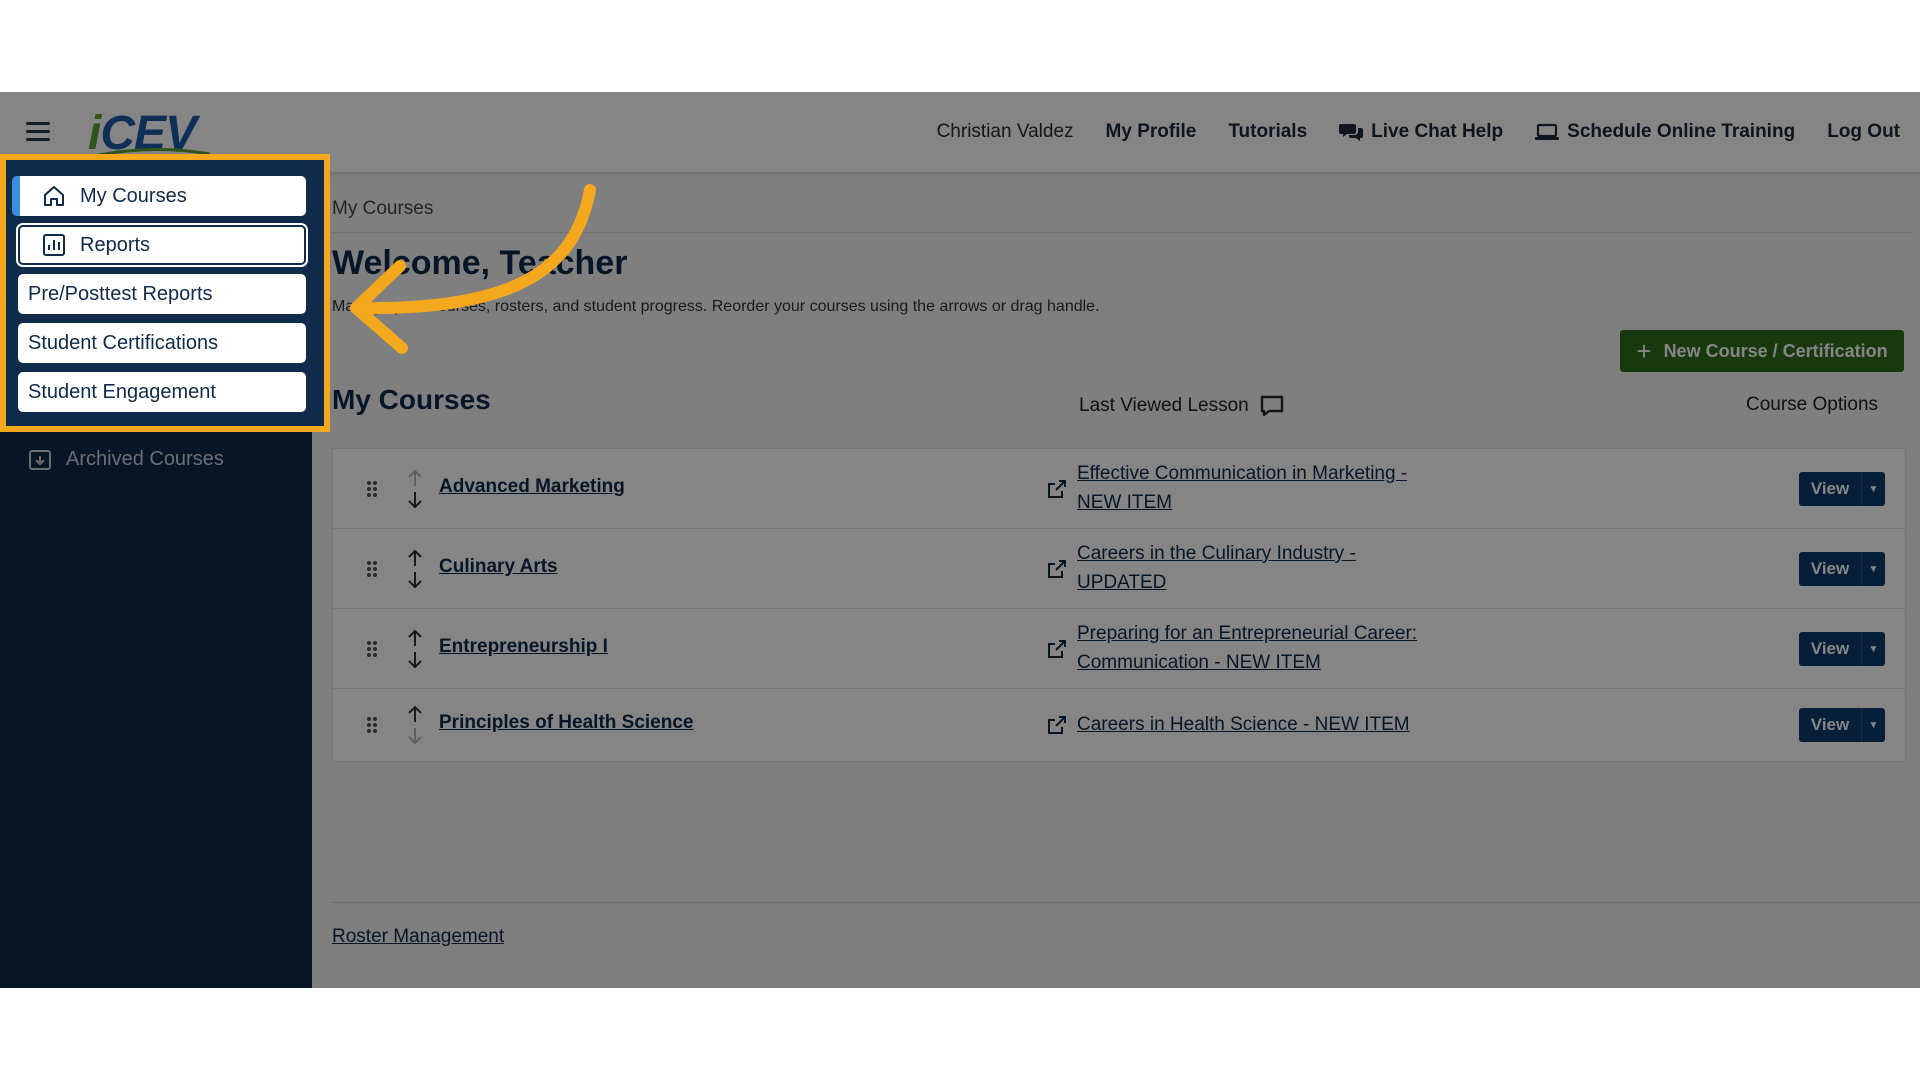 The height and width of the screenshot is (1080, 1920). I want to click on pointer-arrow, so click(473, 269).